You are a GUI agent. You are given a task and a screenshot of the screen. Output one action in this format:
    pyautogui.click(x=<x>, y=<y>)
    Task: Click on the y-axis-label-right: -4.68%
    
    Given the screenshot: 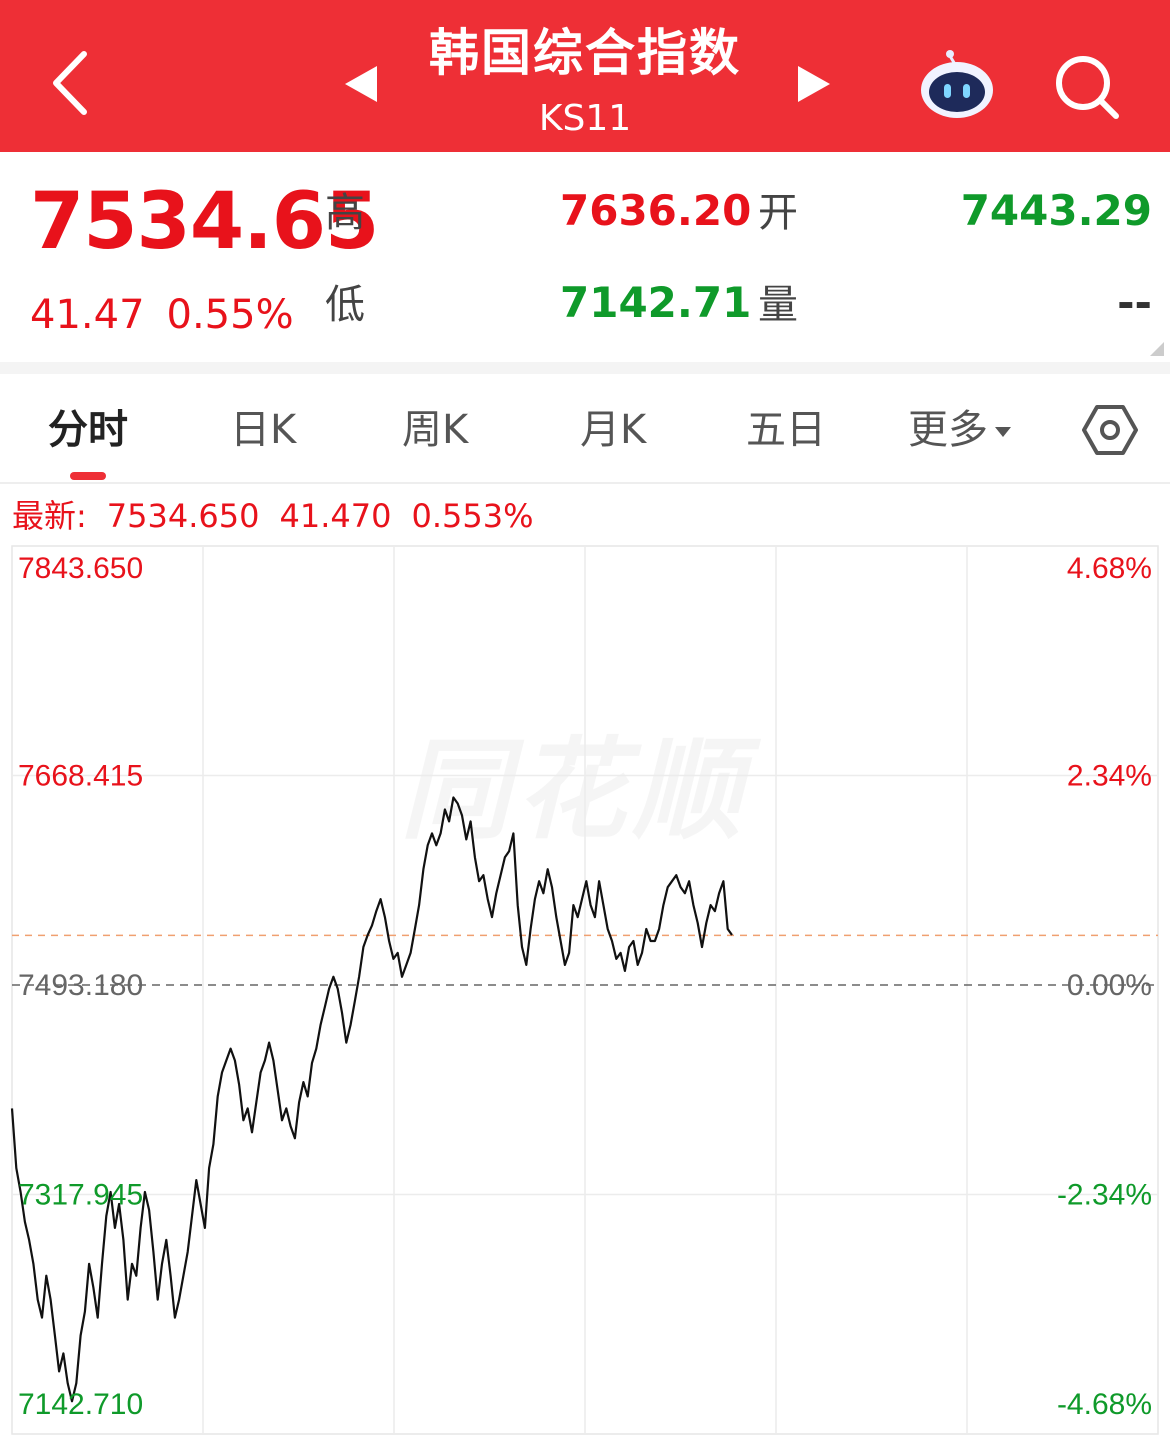 What is the action you would take?
    pyautogui.click(x=1104, y=1404)
    